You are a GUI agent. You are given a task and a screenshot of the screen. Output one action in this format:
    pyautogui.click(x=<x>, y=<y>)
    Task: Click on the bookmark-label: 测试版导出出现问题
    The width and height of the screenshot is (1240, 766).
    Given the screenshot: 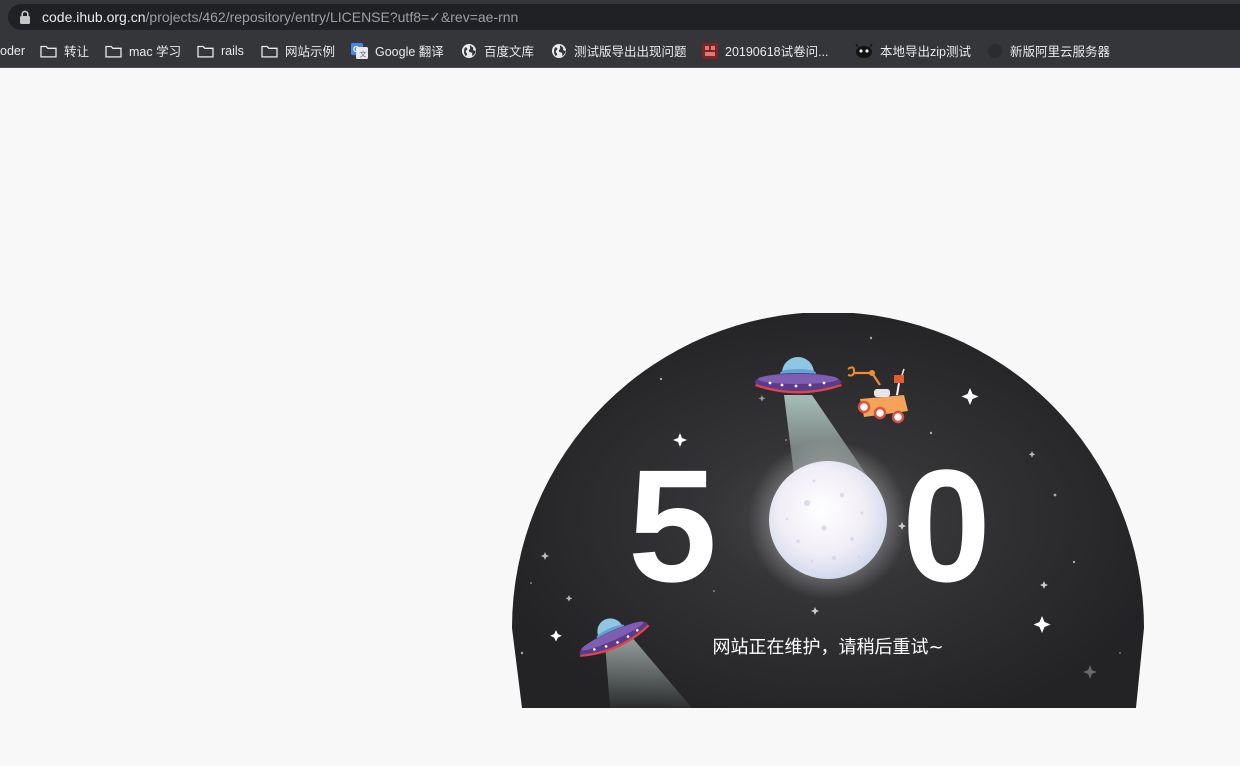 What is the action you would take?
    pyautogui.click(x=630, y=52)
    